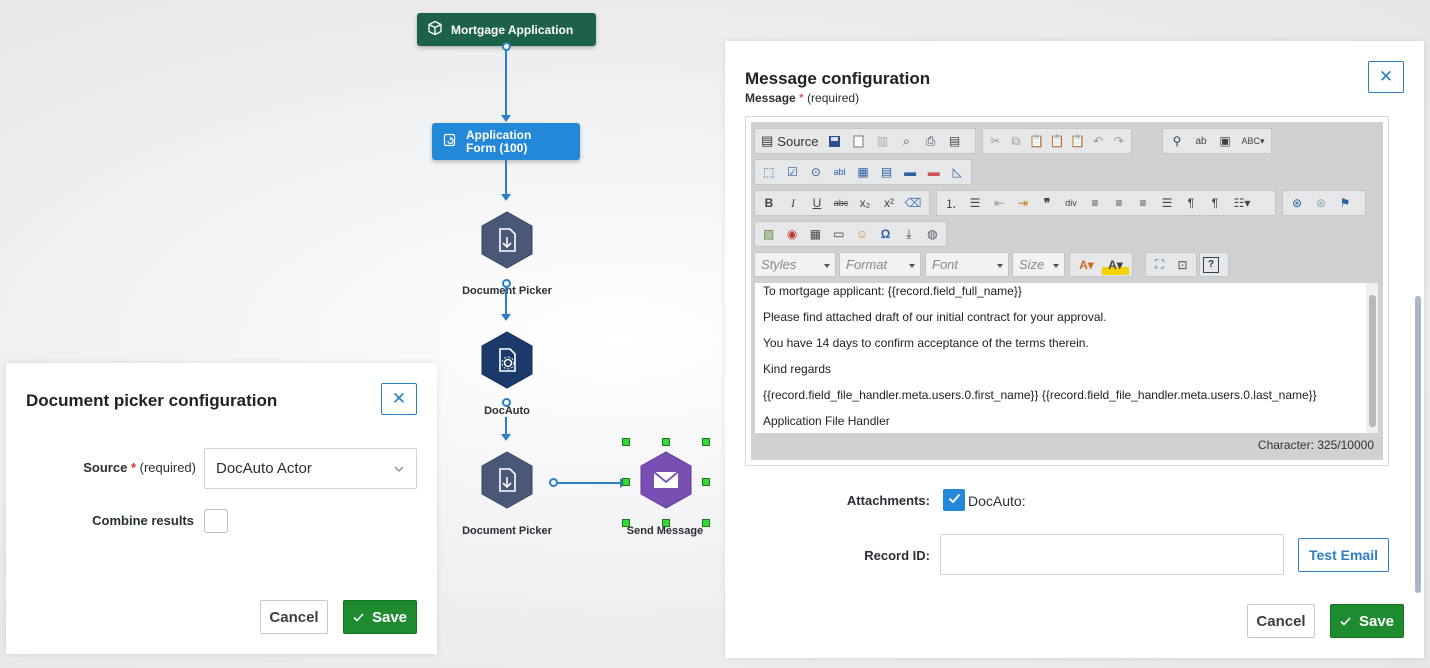  I want to click on smiley-icon: ☺, so click(862, 234).